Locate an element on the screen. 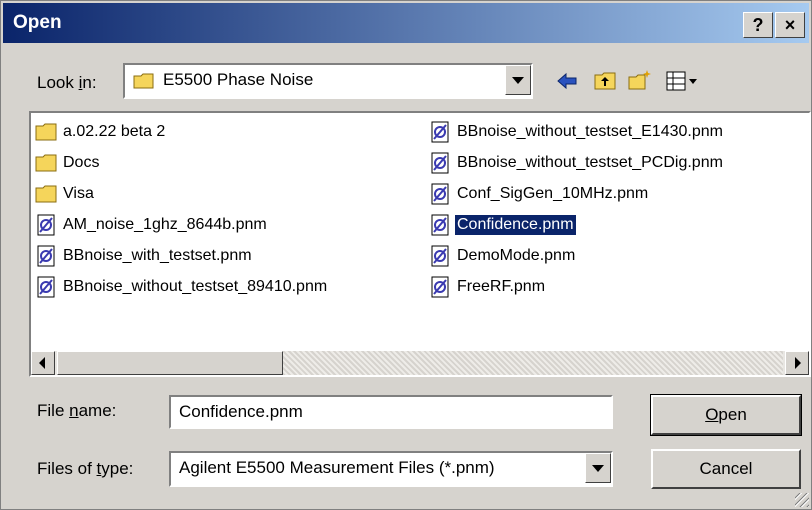  scroll-left-button is located at coordinates (43, 363).